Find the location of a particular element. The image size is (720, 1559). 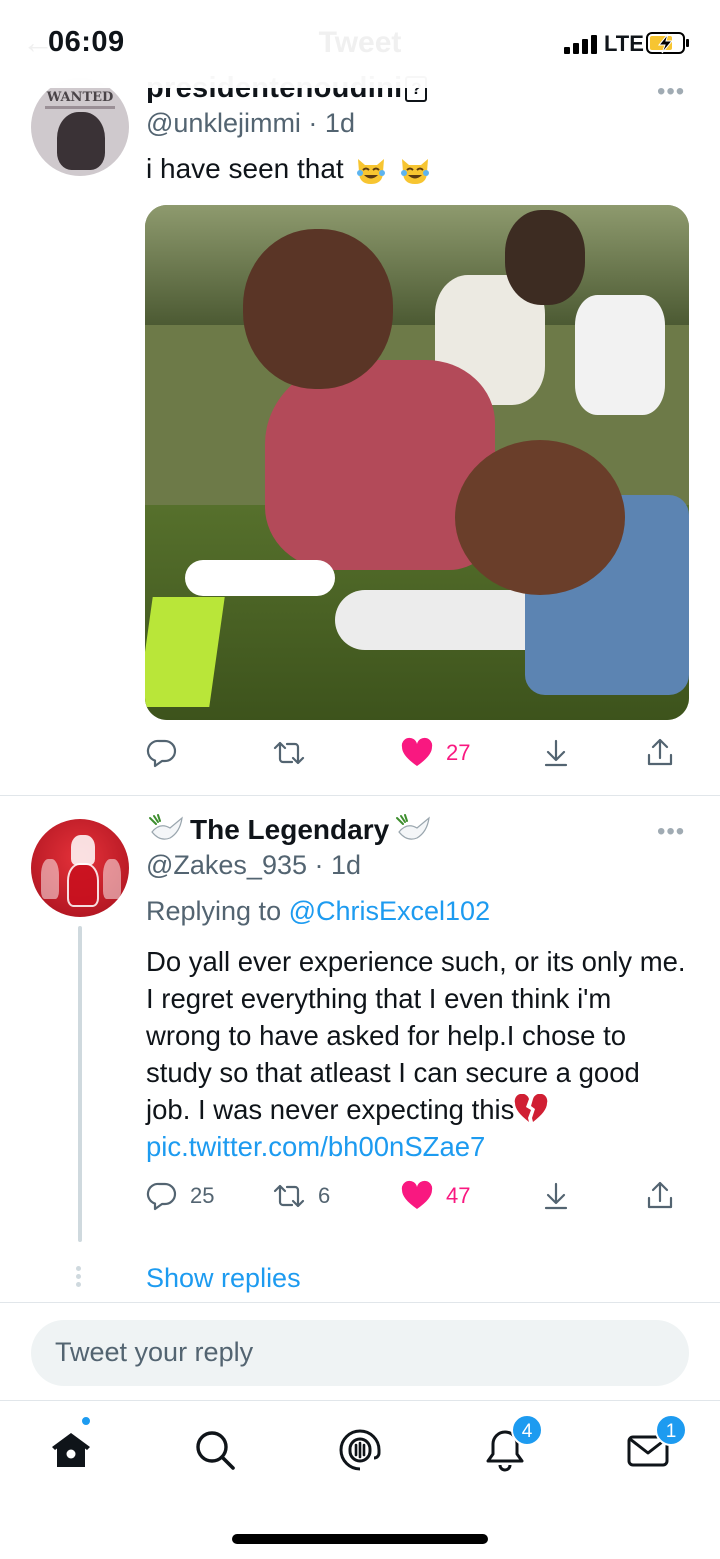

like-count: 27 is located at coordinates (458, 752).